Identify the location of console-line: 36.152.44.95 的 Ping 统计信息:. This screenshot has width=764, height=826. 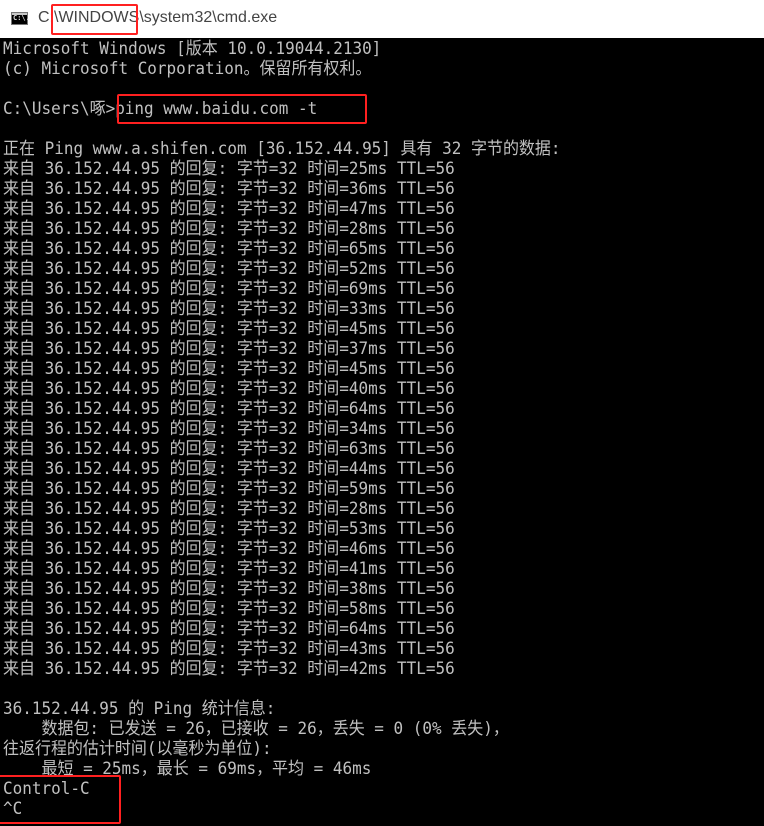
(139, 709).